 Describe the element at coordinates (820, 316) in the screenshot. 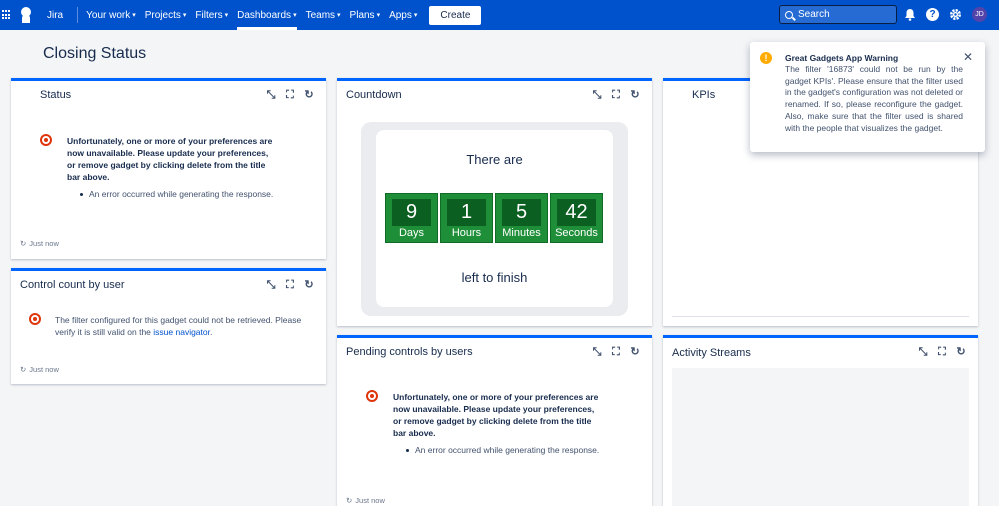

I see `kpi-divider` at that location.